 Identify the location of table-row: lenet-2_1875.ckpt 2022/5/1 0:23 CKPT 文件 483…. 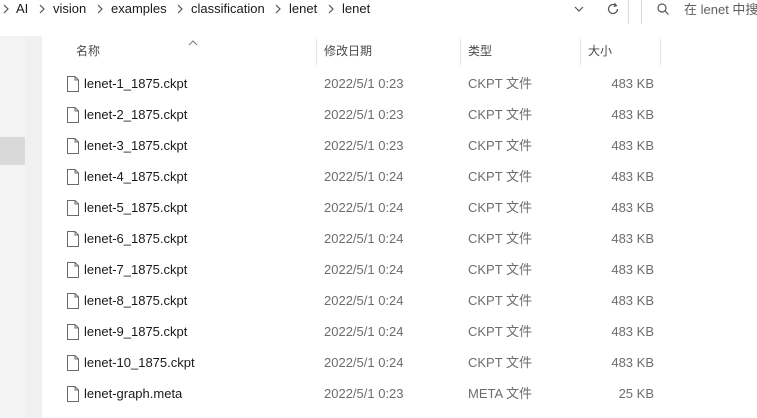
(372, 115).